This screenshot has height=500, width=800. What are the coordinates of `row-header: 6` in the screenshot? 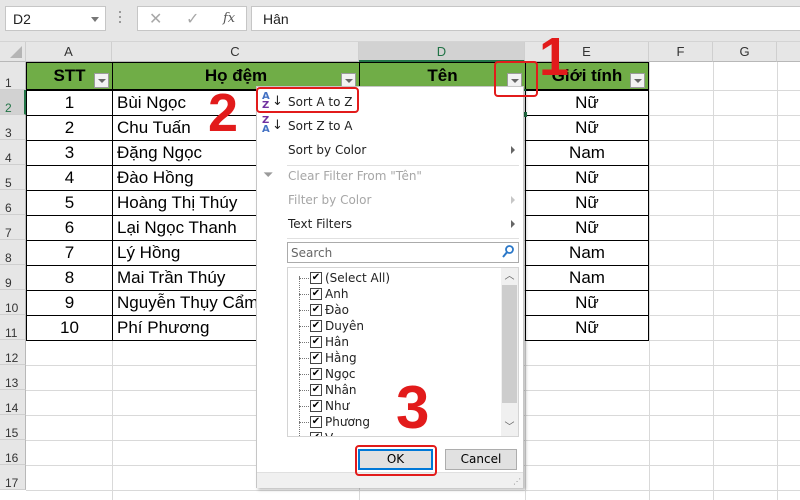 It's located at (13, 202).